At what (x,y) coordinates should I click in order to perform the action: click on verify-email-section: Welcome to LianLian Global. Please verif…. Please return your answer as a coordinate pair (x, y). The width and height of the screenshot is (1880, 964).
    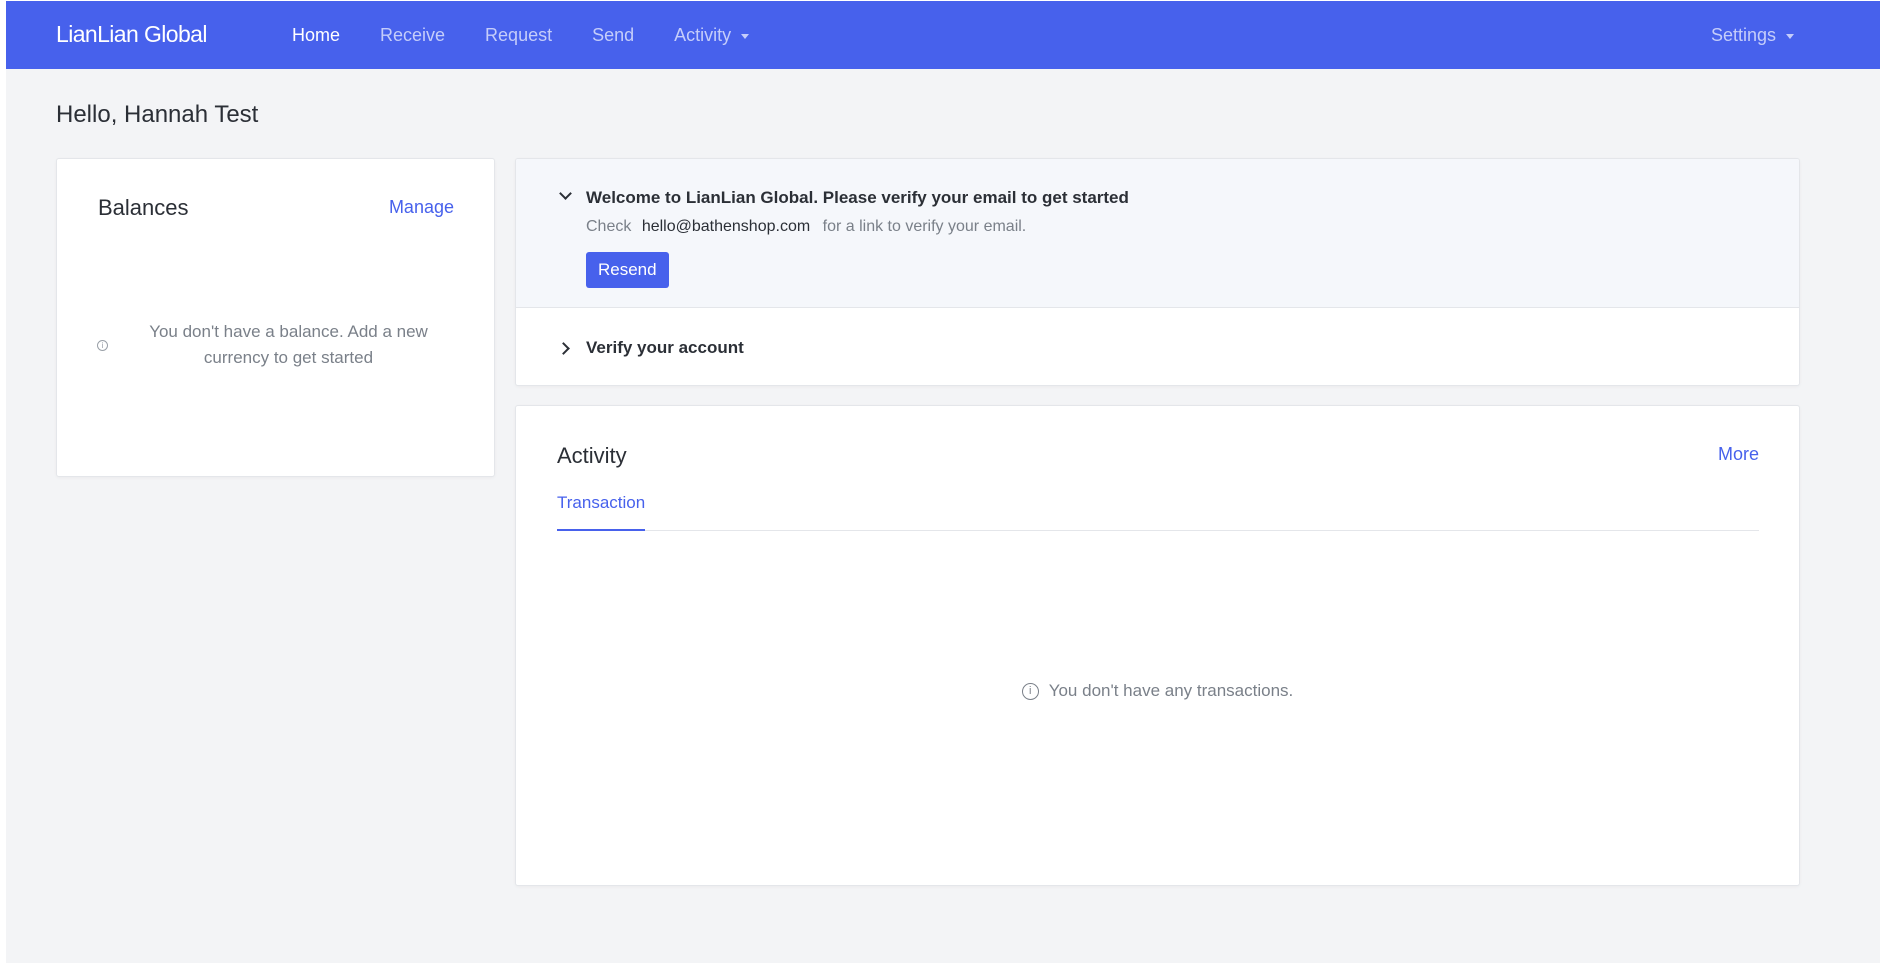
    Looking at the image, I should click on (1157, 233).